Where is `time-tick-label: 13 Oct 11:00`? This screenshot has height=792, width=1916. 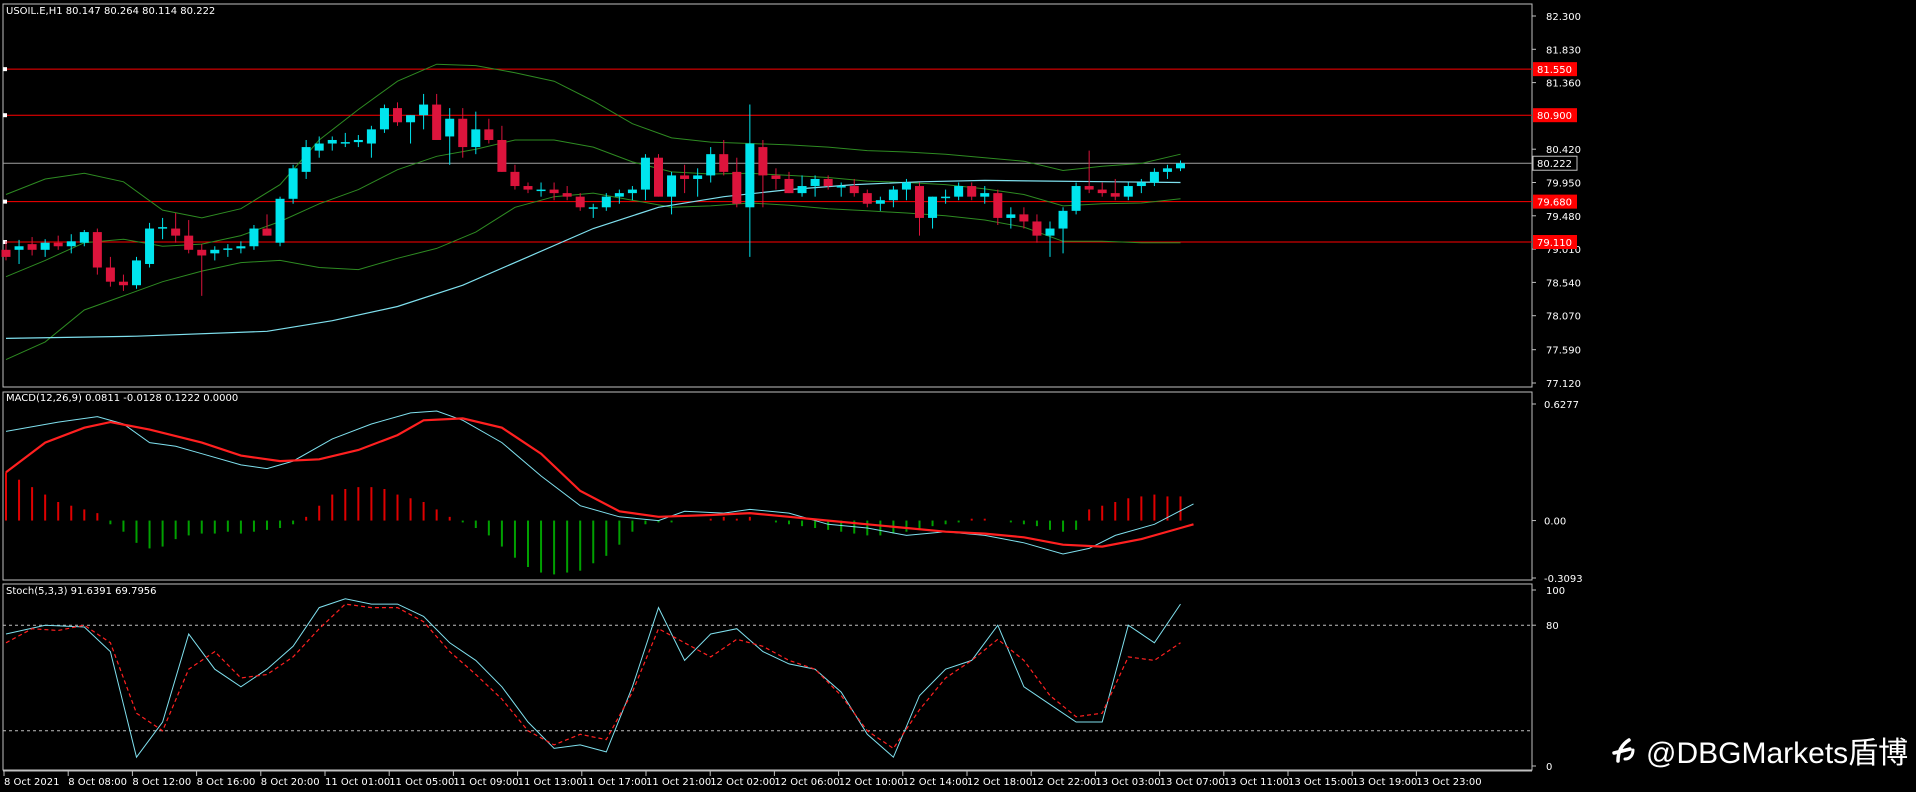 time-tick-label: 13 Oct 11:00 is located at coordinates (1256, 782).